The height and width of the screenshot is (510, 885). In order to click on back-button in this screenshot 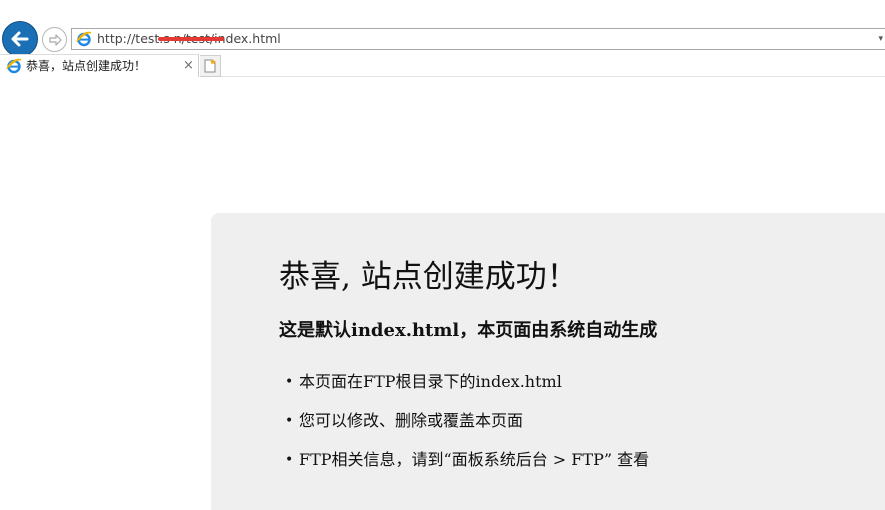, I will do `click(20, 39)`.